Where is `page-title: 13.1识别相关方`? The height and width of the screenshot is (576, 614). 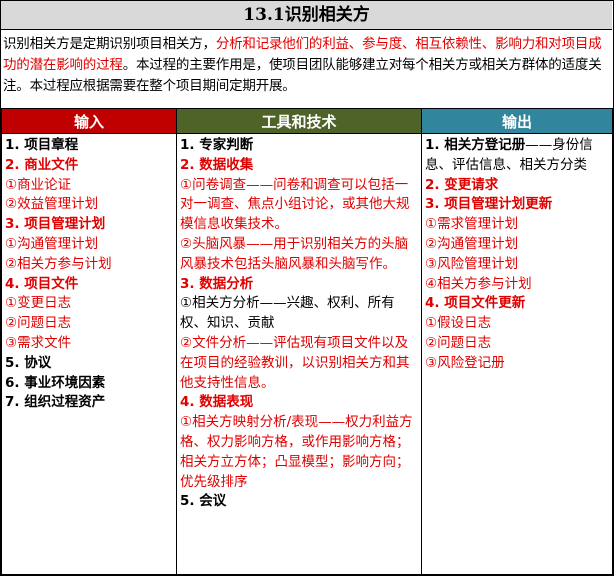 page-title: 13.1识别相关方 is located at coordinates (306, 15).